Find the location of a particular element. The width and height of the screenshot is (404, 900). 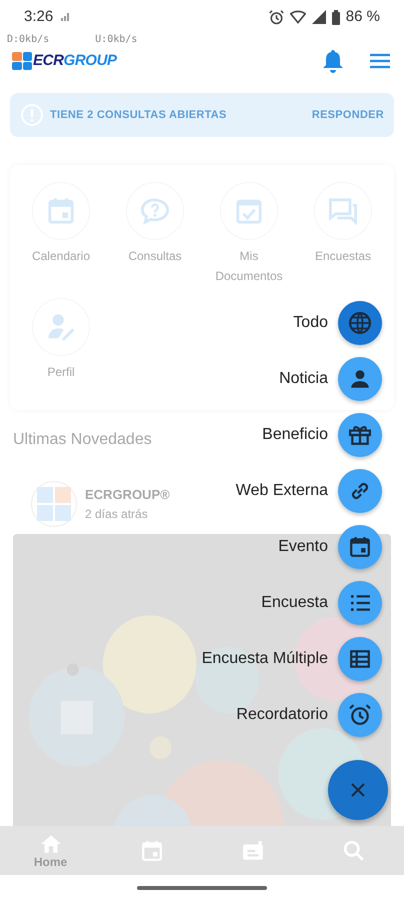

home-icon is located at coordinates (51, 843).